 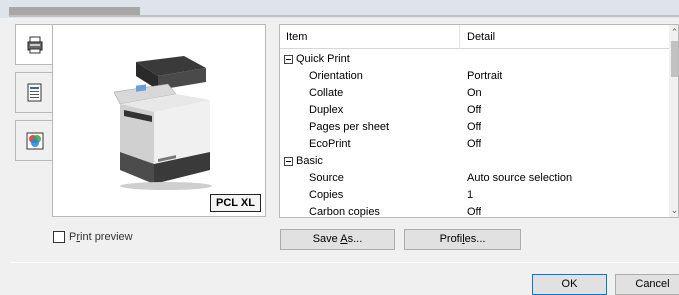 I want to click on grid-item-cell: Copies, so click(x=370, y=195).